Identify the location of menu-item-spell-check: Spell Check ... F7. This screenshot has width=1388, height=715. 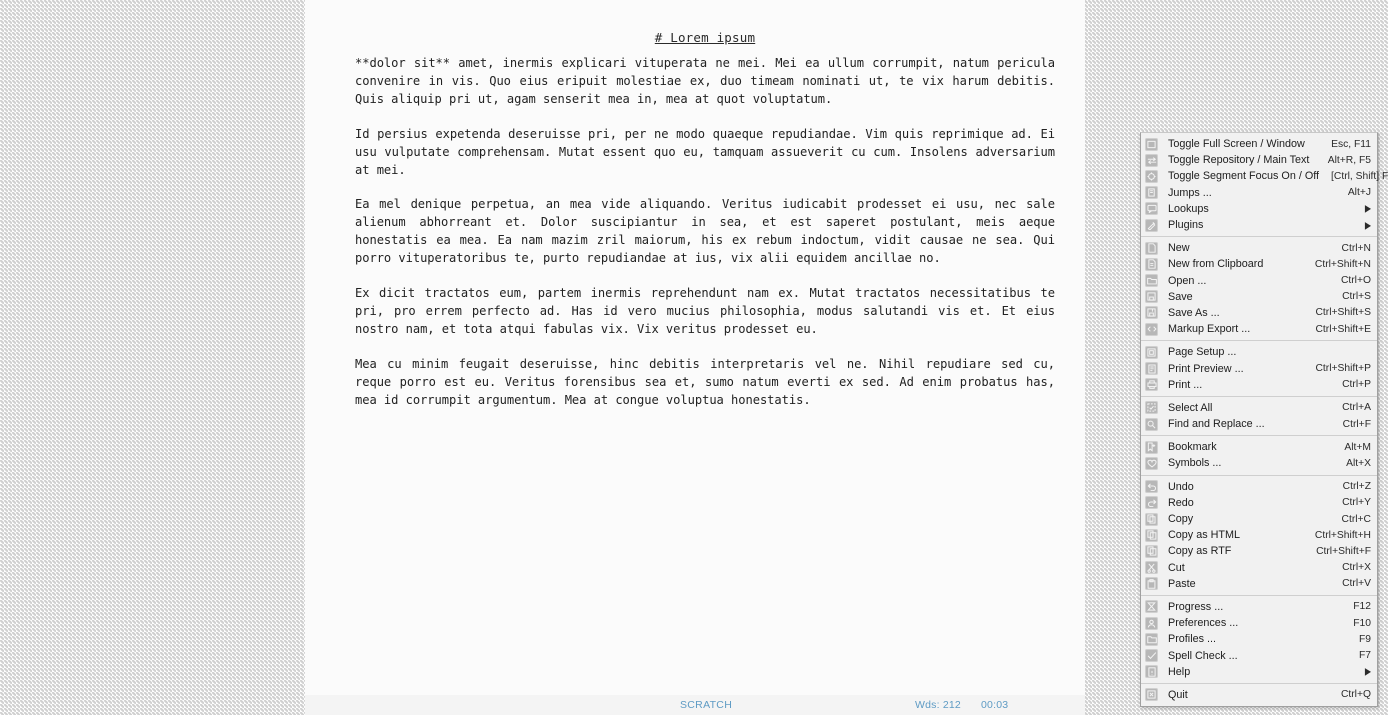
(1259, 655).